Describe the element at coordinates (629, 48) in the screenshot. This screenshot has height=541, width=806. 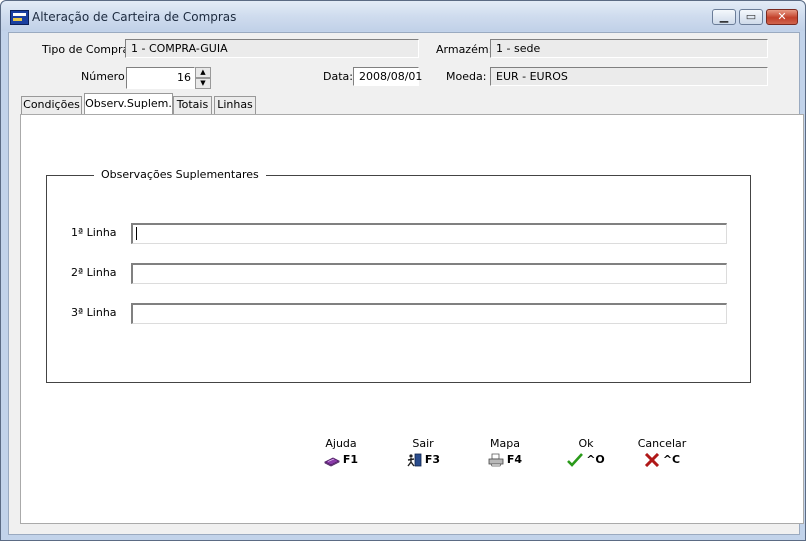
I see `armazem-field: 1 - sede` at that location.